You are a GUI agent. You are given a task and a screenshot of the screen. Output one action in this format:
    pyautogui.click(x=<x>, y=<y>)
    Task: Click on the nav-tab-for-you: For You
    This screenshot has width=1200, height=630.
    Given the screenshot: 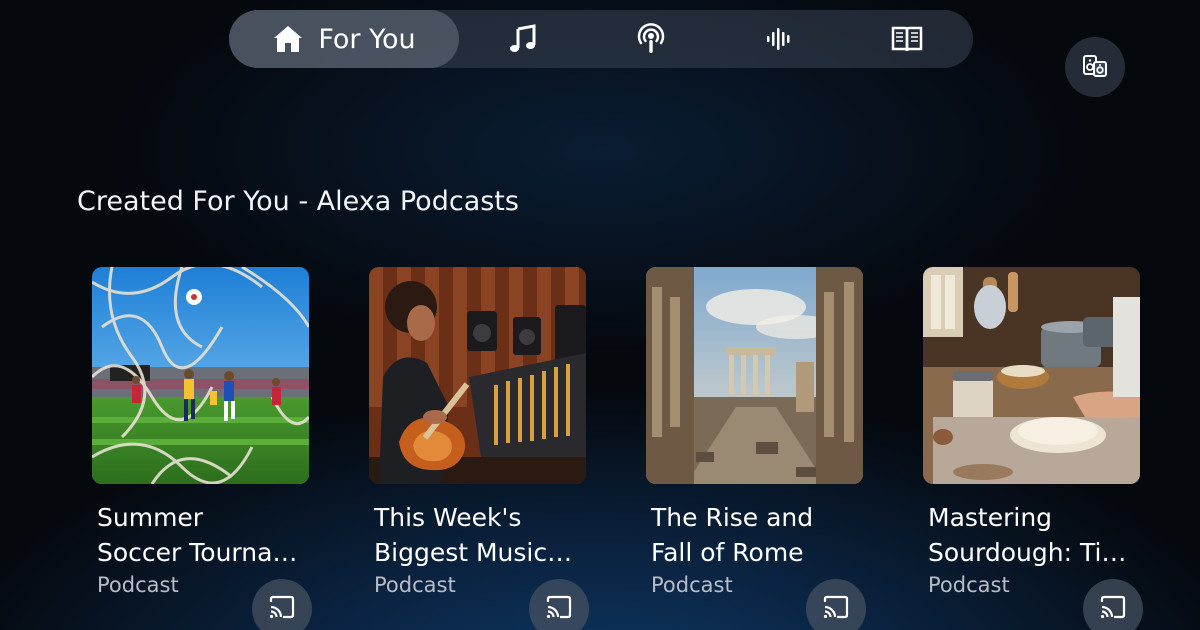 What is the action you would take?
    pyautogui.click(x=344, y=39)
    